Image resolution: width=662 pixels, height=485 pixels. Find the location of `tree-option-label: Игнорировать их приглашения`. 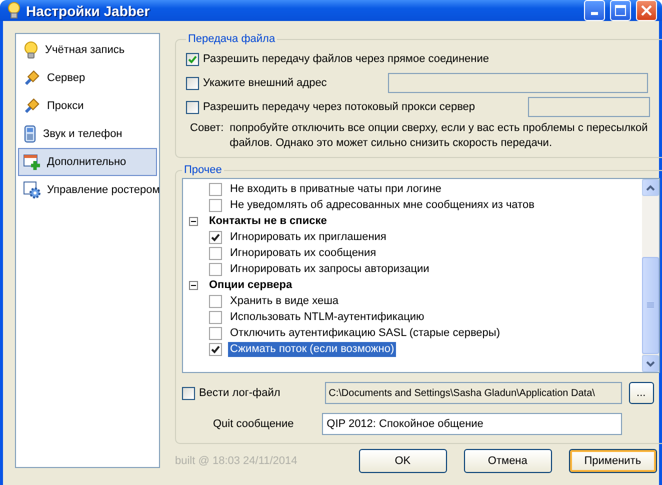

tree-option-label: Игнорировать их приглашения is located at coordinates (308, 237).